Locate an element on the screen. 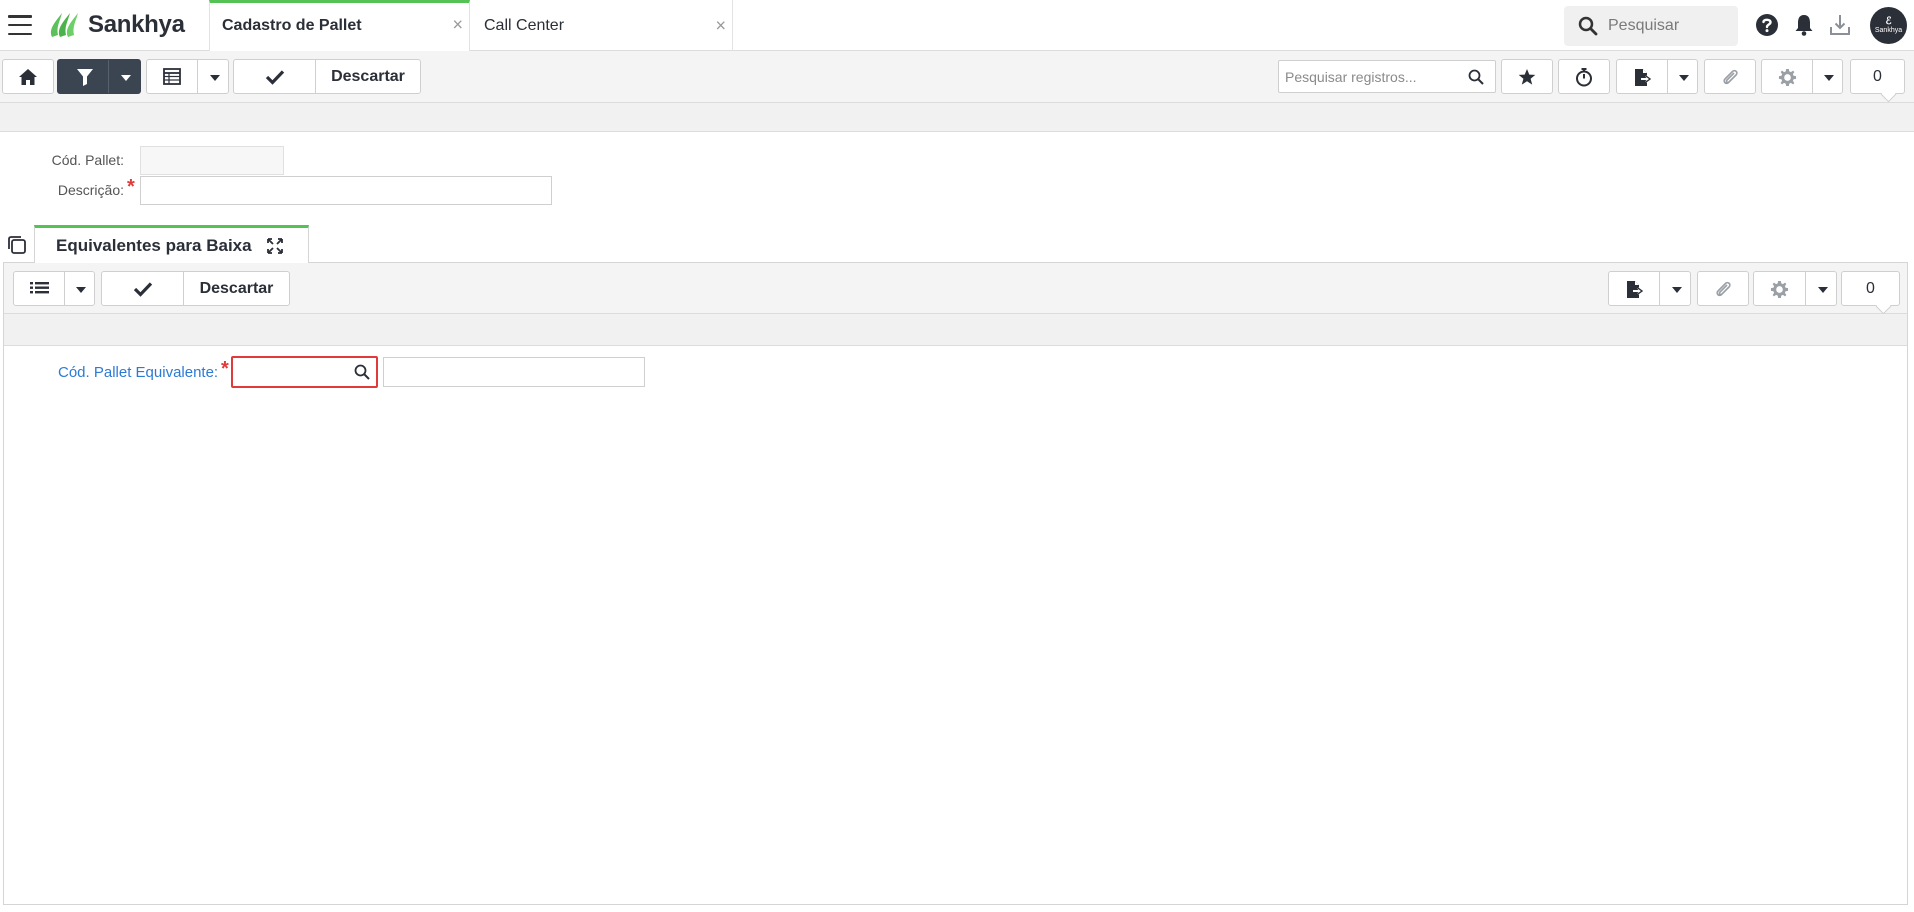 This screenshot has width=1914, height=912. status-strip is located at coordinates (957, 117).